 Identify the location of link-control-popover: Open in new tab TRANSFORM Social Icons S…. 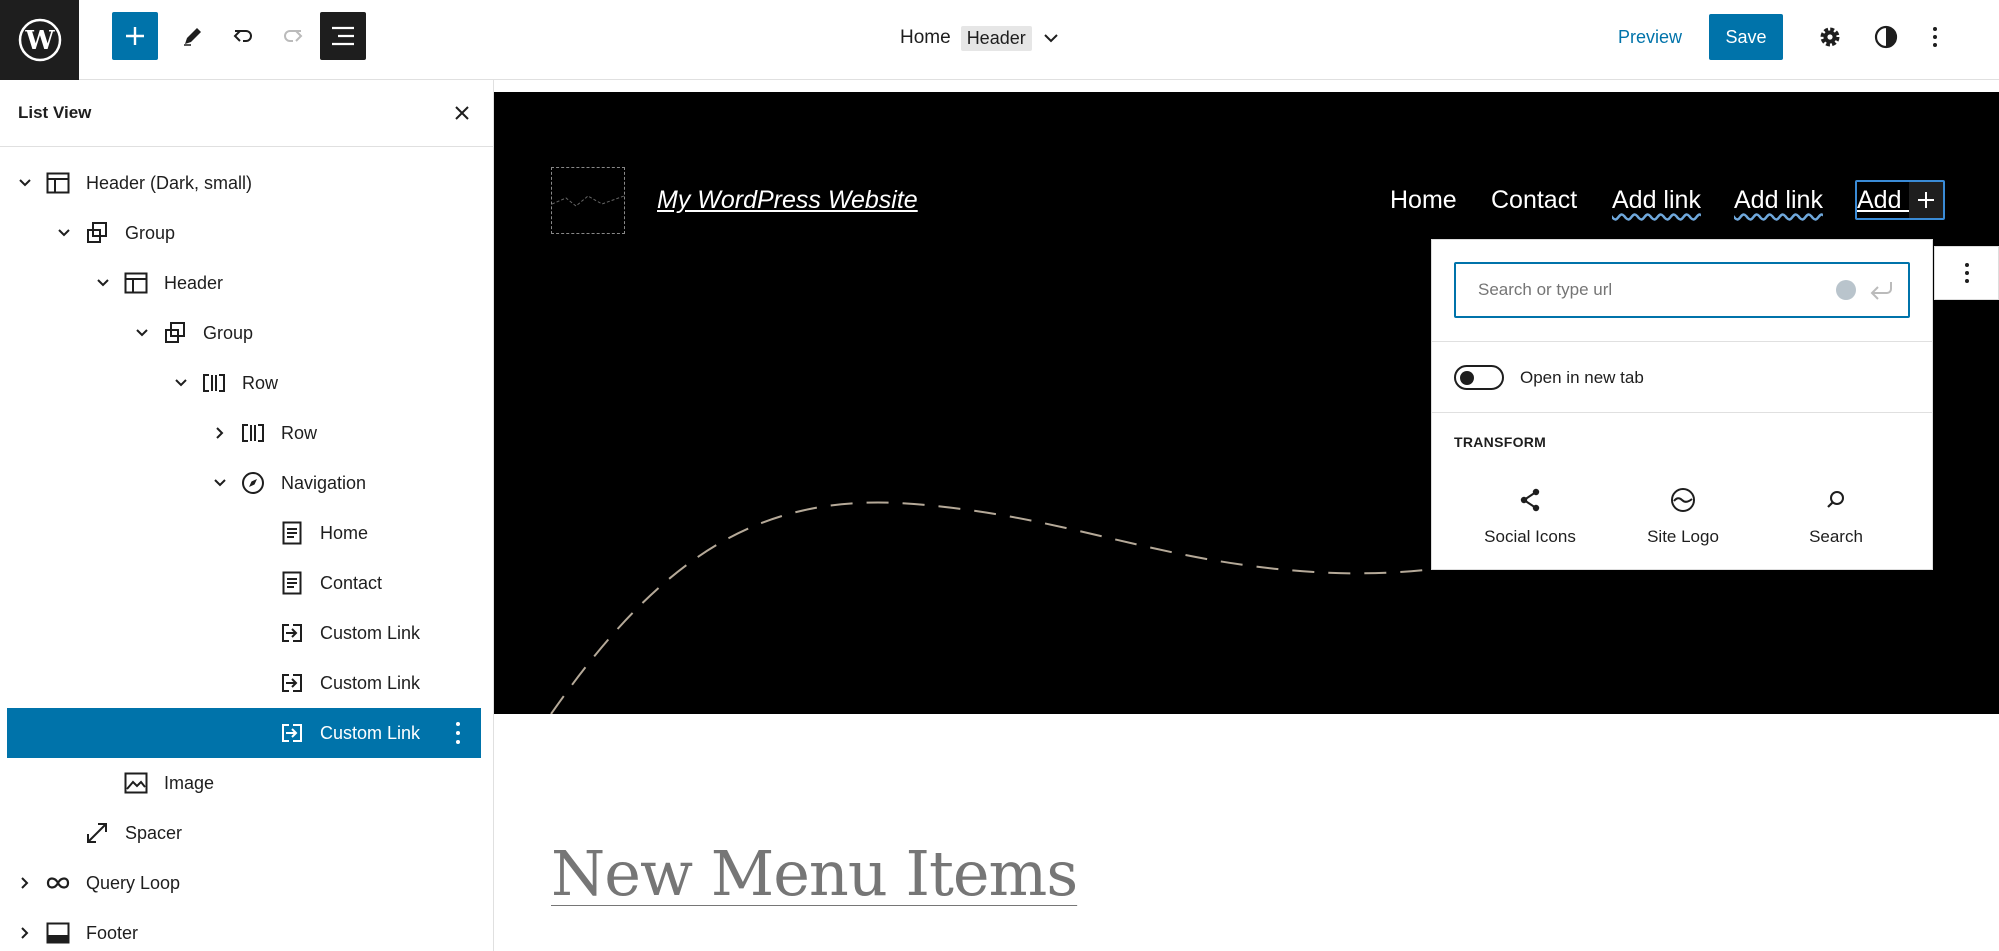
(1682, 404).